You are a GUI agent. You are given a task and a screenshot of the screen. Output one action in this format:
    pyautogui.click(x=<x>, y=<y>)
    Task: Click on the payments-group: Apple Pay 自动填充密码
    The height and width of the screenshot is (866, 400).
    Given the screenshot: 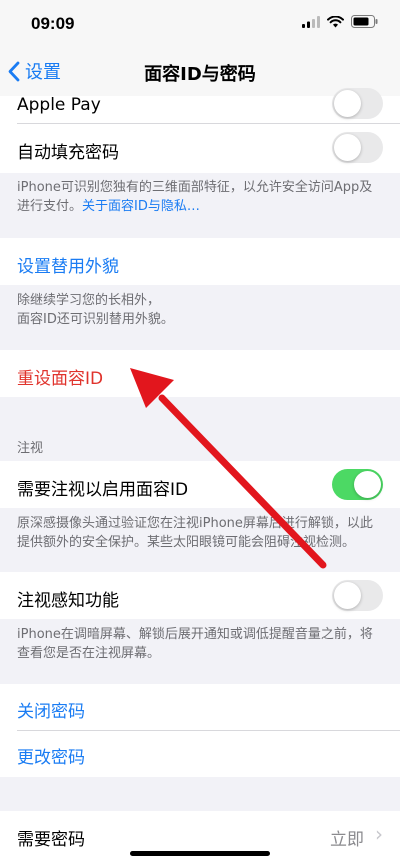 What is the action you would take?
    pyautogui.click(x=200, y=130)
    